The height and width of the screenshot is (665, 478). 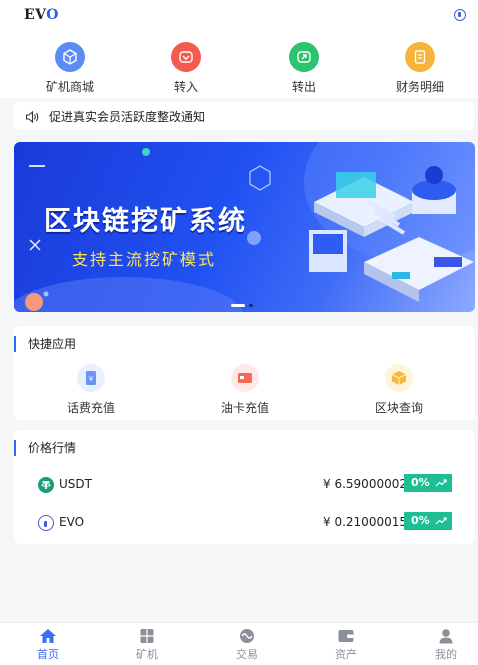 I want to click on tab-label: 我的, so click(x=446, y=654).